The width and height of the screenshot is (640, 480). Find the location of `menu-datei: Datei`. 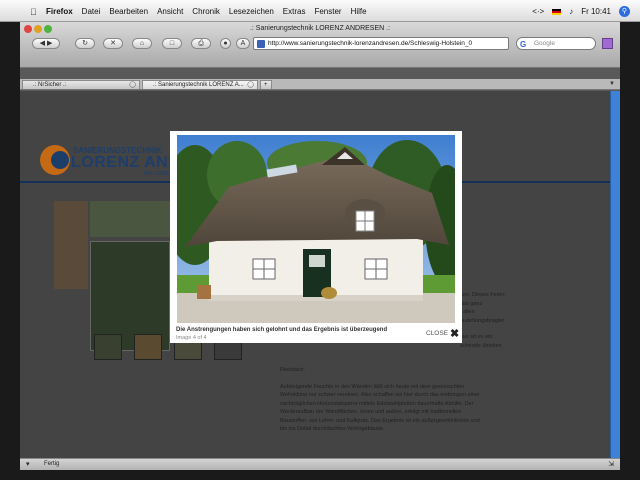

menu-datei: Datei is located at coordinates (91, 11).